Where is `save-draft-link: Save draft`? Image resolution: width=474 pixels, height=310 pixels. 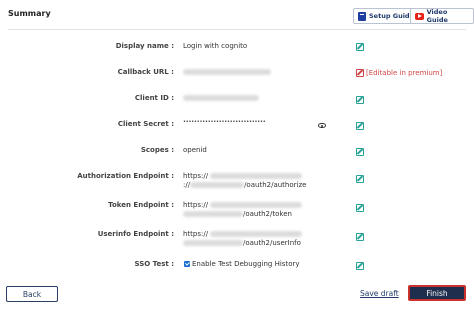 save-draft-link: Save draft is located at coordinates (379, 293).